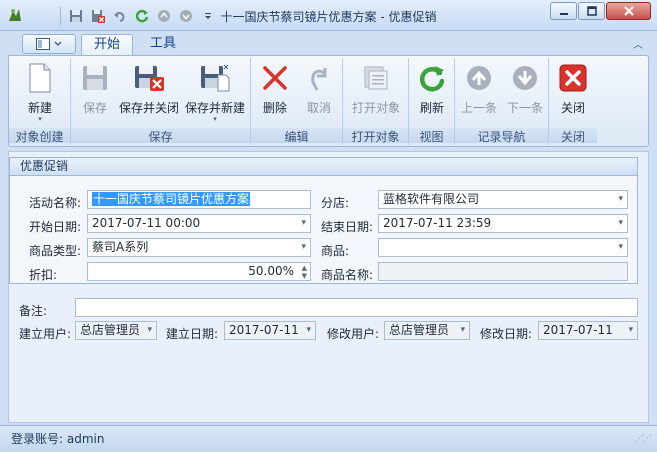  I want to click on group-create-label: 对象创建, so click(39, 136).